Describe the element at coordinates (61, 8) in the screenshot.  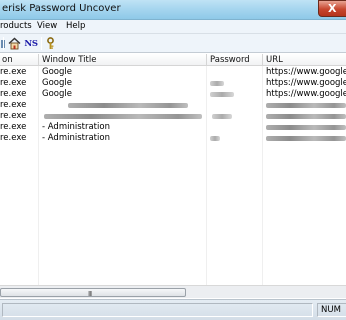
I see `window-title: erisk Password Uncover` at that location.